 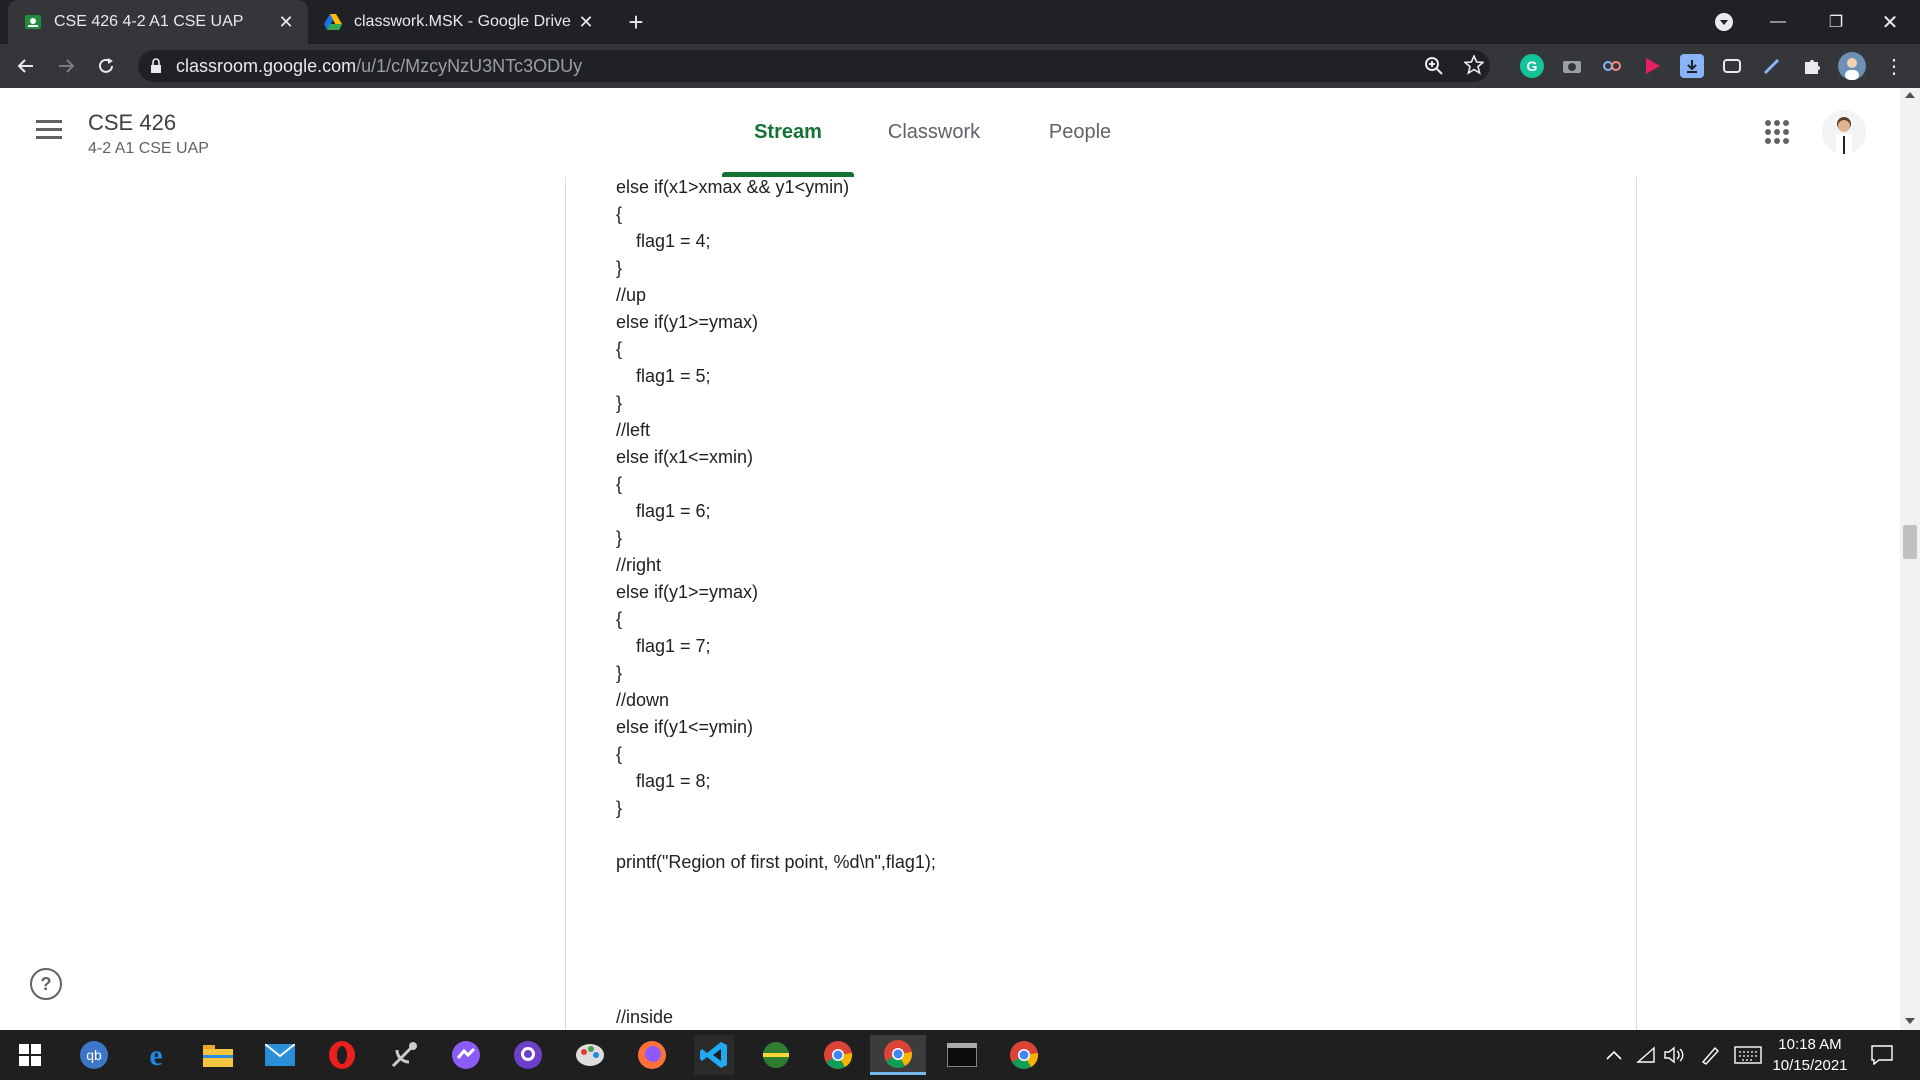 I want to click on tab-people: People, so click(x=1080, y=132).